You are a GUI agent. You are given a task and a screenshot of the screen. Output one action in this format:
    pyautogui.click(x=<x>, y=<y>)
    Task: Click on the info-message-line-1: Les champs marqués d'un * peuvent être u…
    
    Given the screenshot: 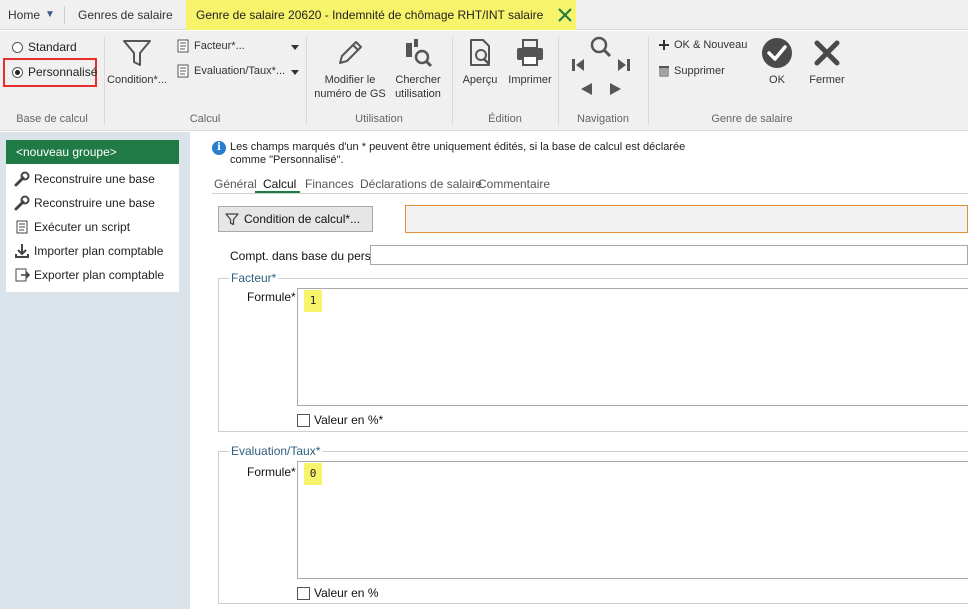 What is the action you would take?
    pyautogui.click(x=458, y=147)
    